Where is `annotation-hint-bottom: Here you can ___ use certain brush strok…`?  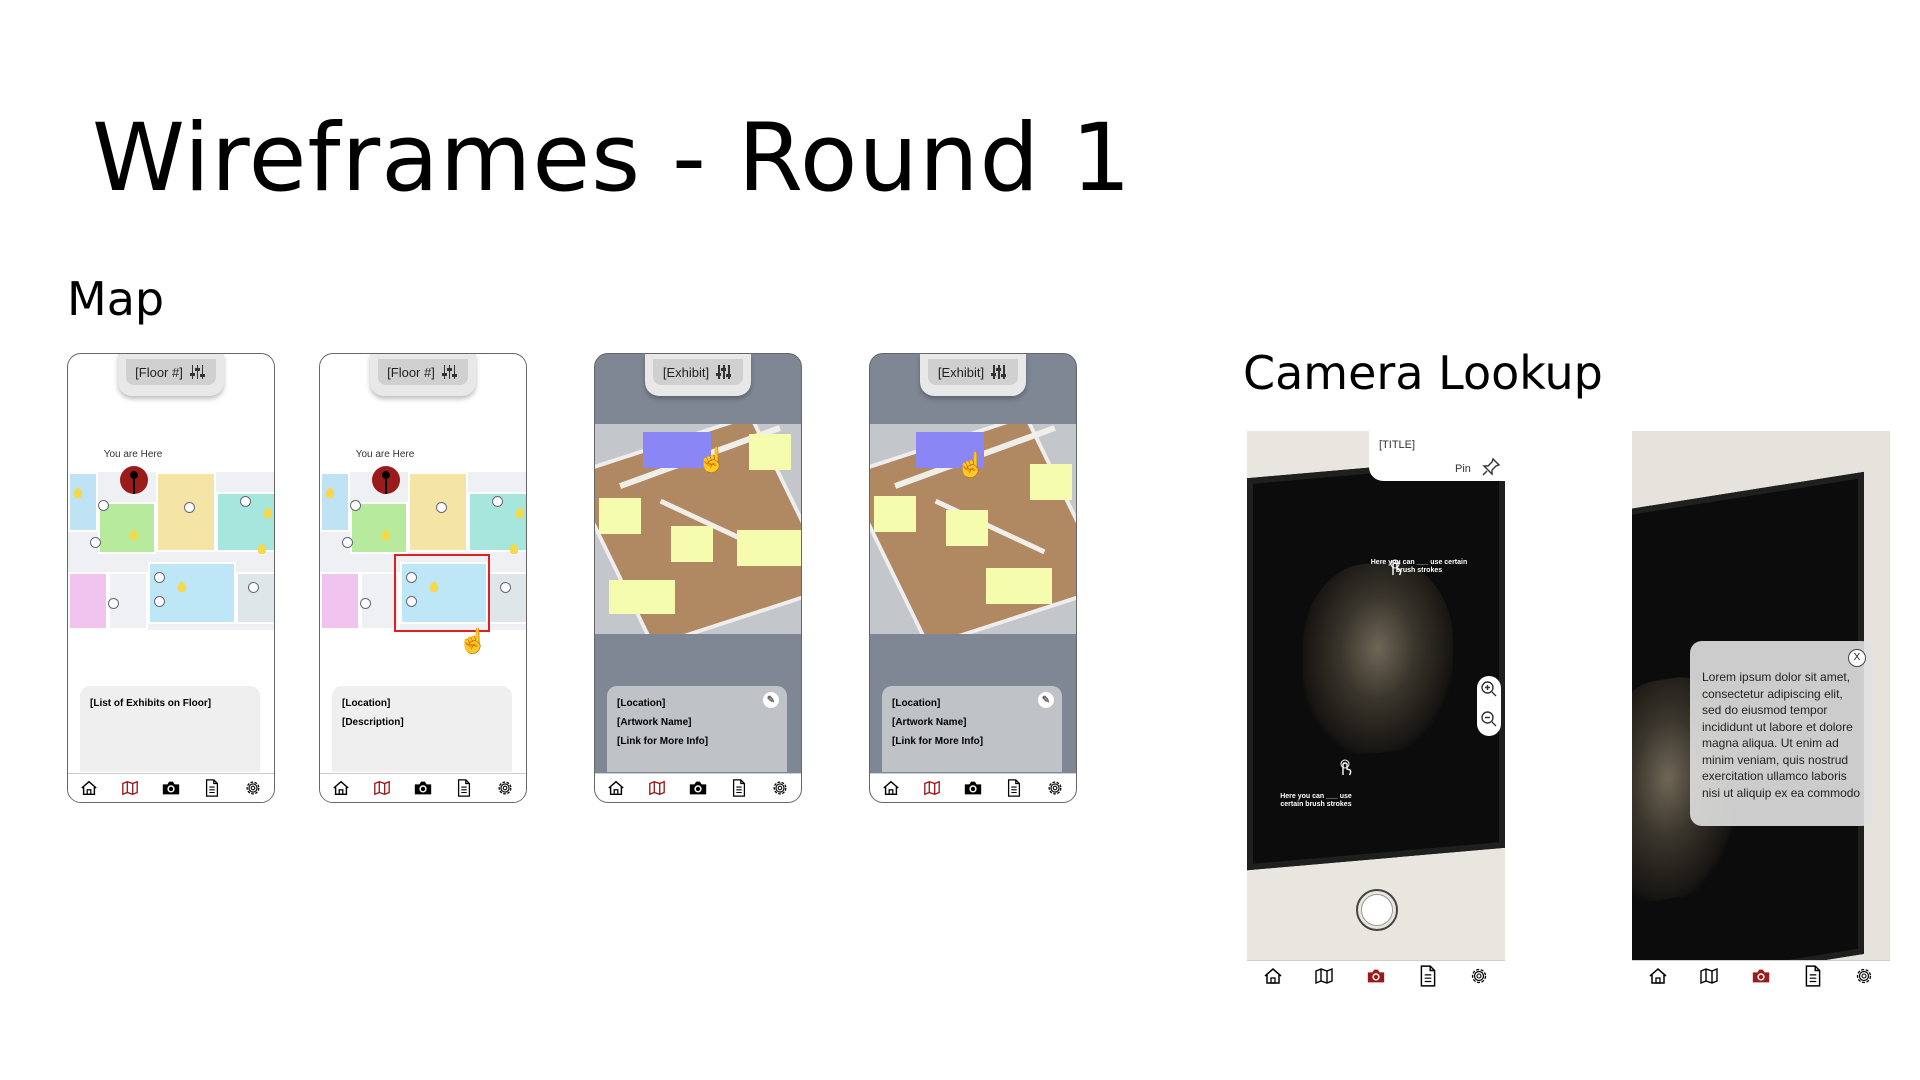
annotation-hint-bottom: Here you can ___ use certain brush strok… is located at coordinates (1316, 800).